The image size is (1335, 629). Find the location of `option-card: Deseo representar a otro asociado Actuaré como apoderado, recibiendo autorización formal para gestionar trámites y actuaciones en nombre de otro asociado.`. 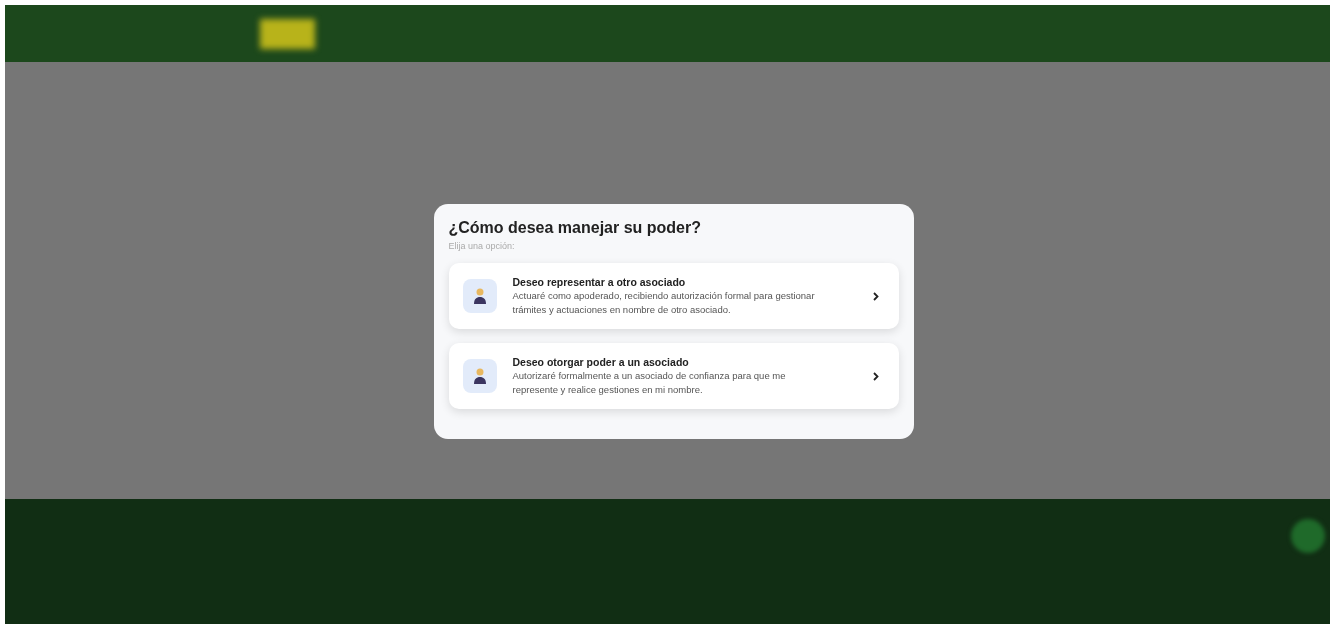

option-card: Deseo representar a otro asociado Actuaré como apoderado, recibiendo autorización formal para gestionar trámites y actuaciones en nombre de otro asociado. is located at coordinates (673, 296).